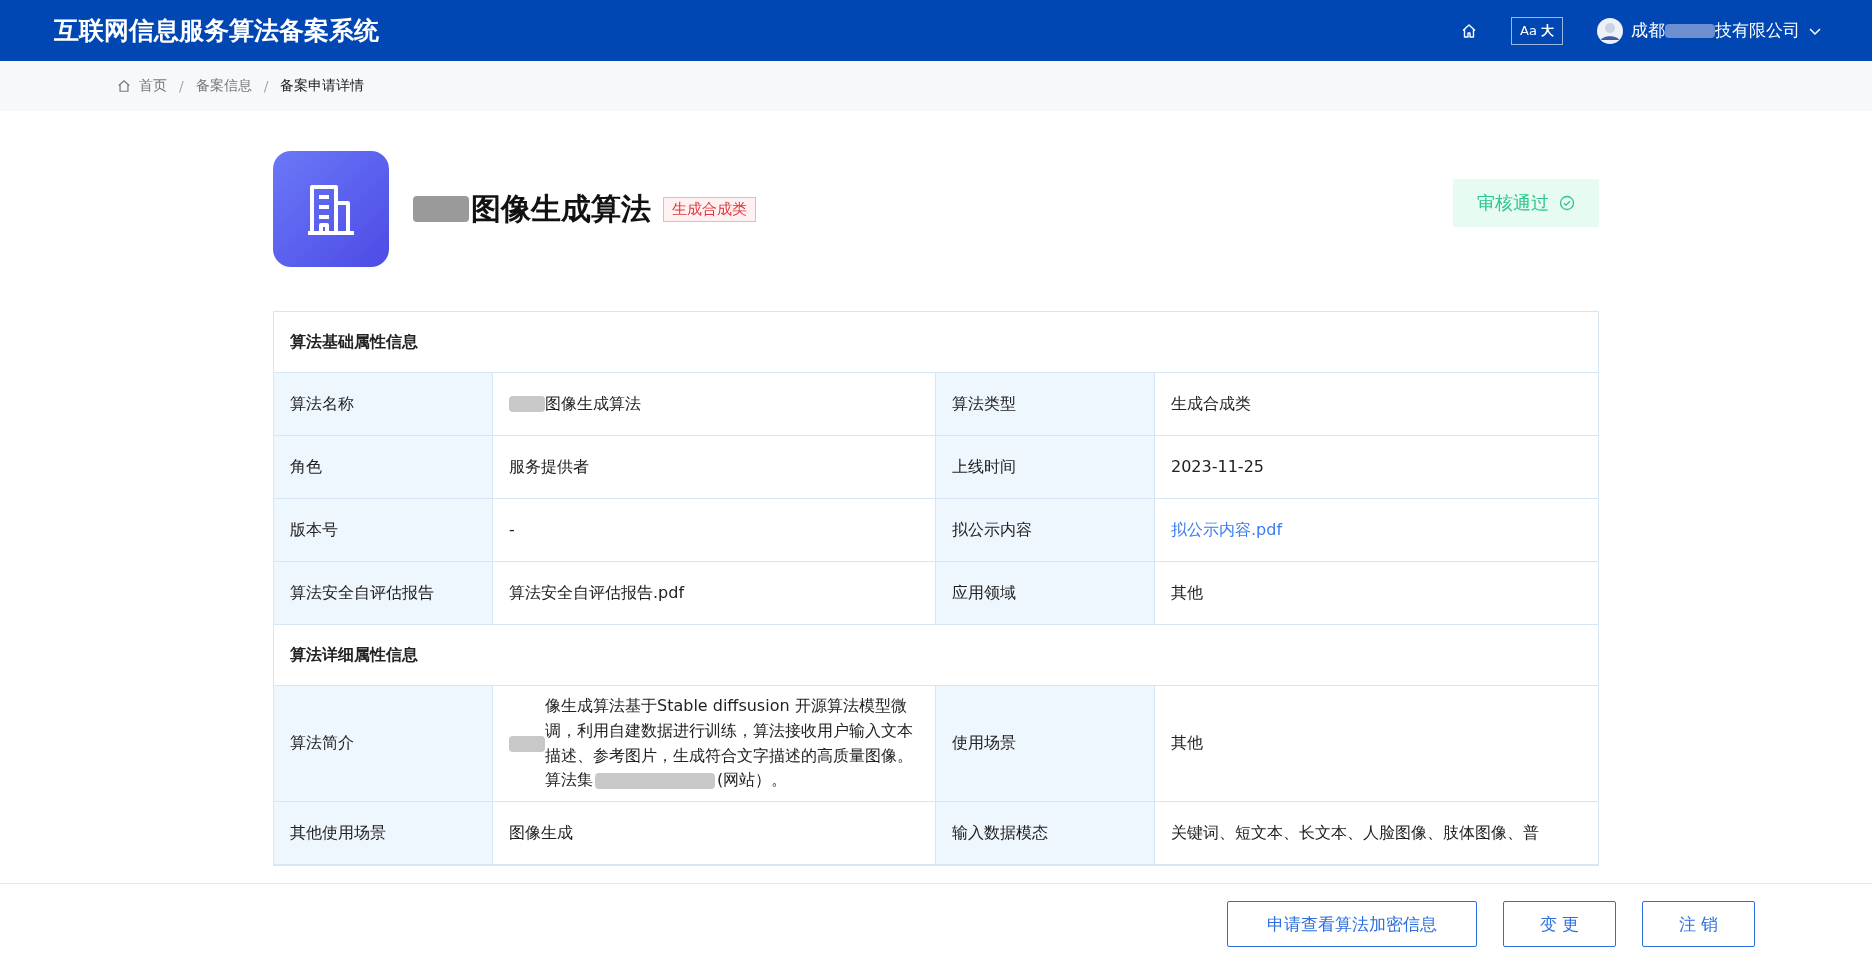  I want to click on breadcrumb-link: 备案申请详情, so click(322, 86).